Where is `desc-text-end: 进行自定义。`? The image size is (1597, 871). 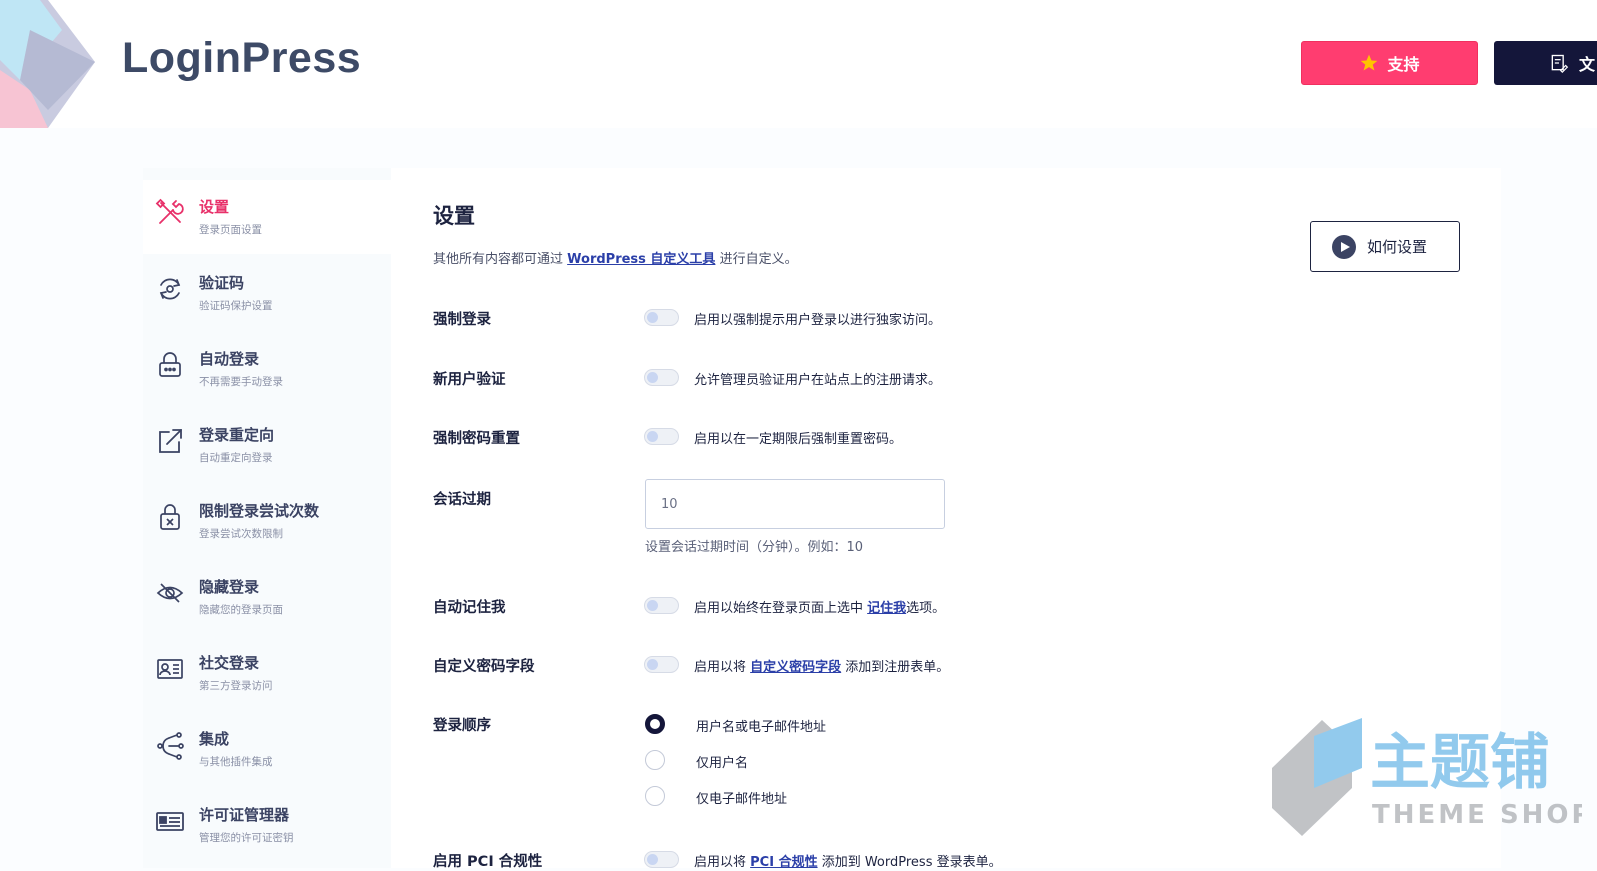
desc-text-end: 进行自定义。 is located at coordinates (756, 259).